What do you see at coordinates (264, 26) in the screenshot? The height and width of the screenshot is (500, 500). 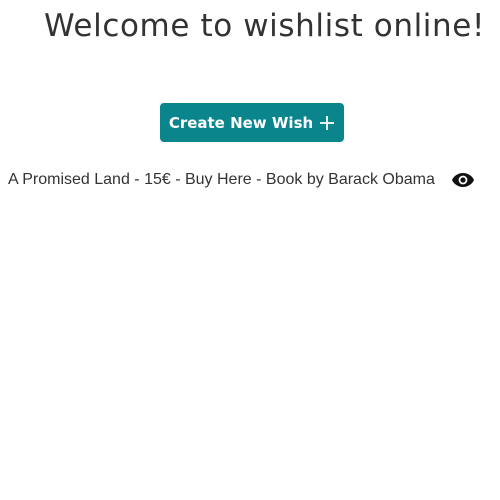 I see `page-title: Welcome to wishlist online!` at bounding box center [264, 26].